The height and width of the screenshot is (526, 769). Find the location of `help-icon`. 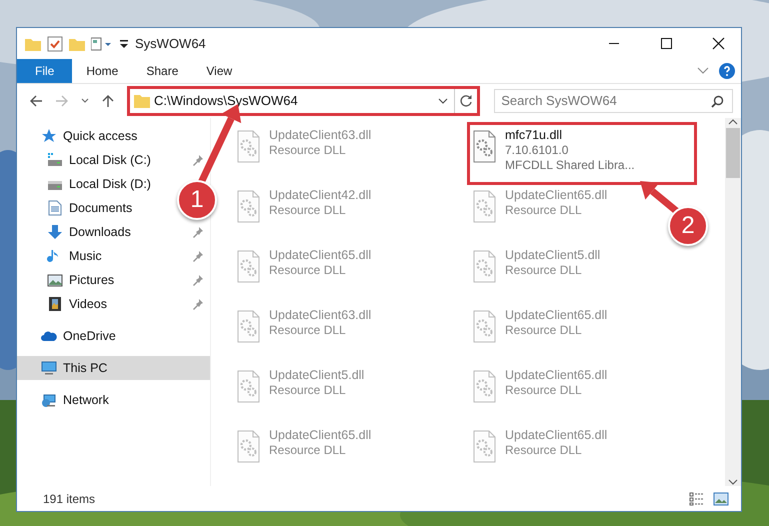

help-icon is located at coordinates (727, 71).